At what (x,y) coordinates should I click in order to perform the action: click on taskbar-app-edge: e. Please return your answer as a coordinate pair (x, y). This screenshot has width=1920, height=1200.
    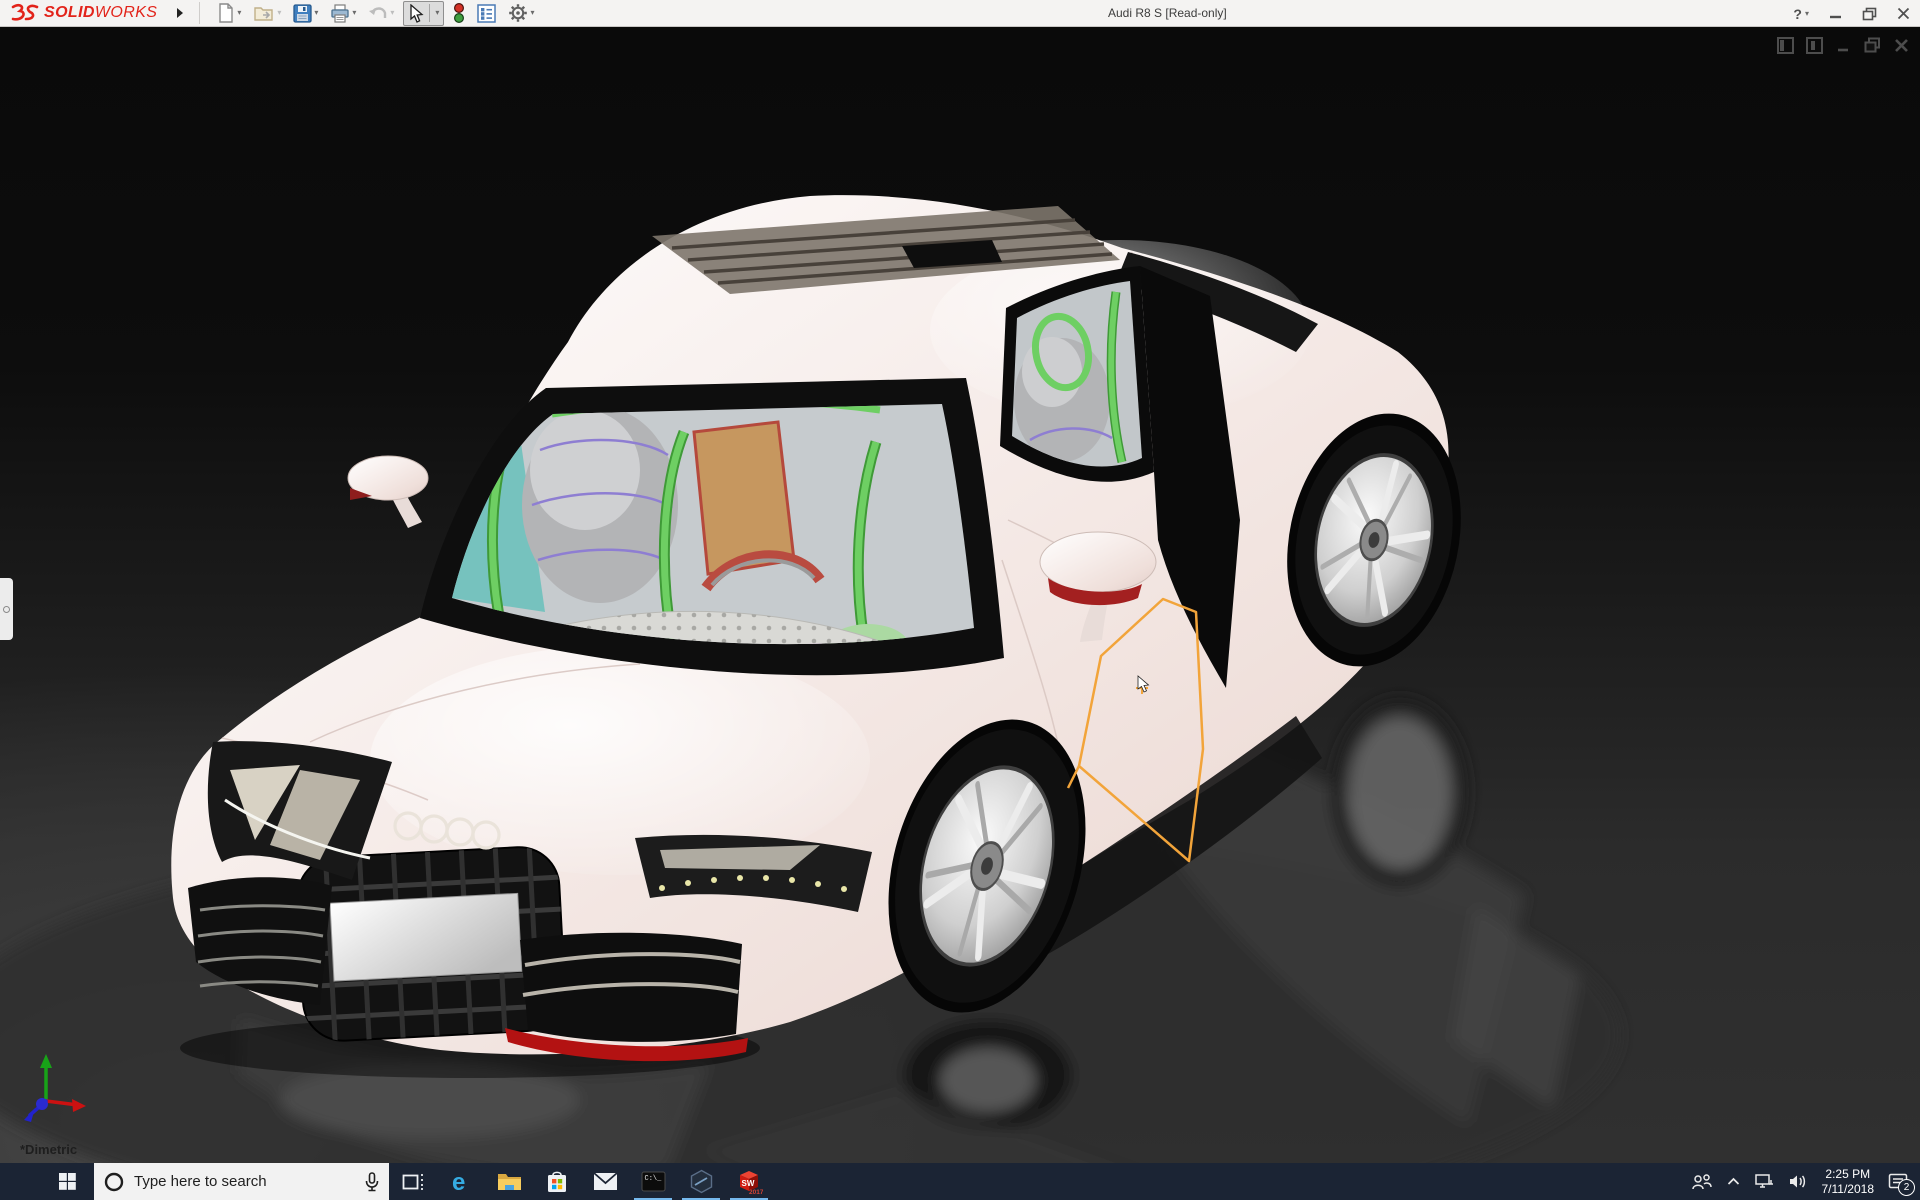
    Looking at the image, I should click on (461, 1181).